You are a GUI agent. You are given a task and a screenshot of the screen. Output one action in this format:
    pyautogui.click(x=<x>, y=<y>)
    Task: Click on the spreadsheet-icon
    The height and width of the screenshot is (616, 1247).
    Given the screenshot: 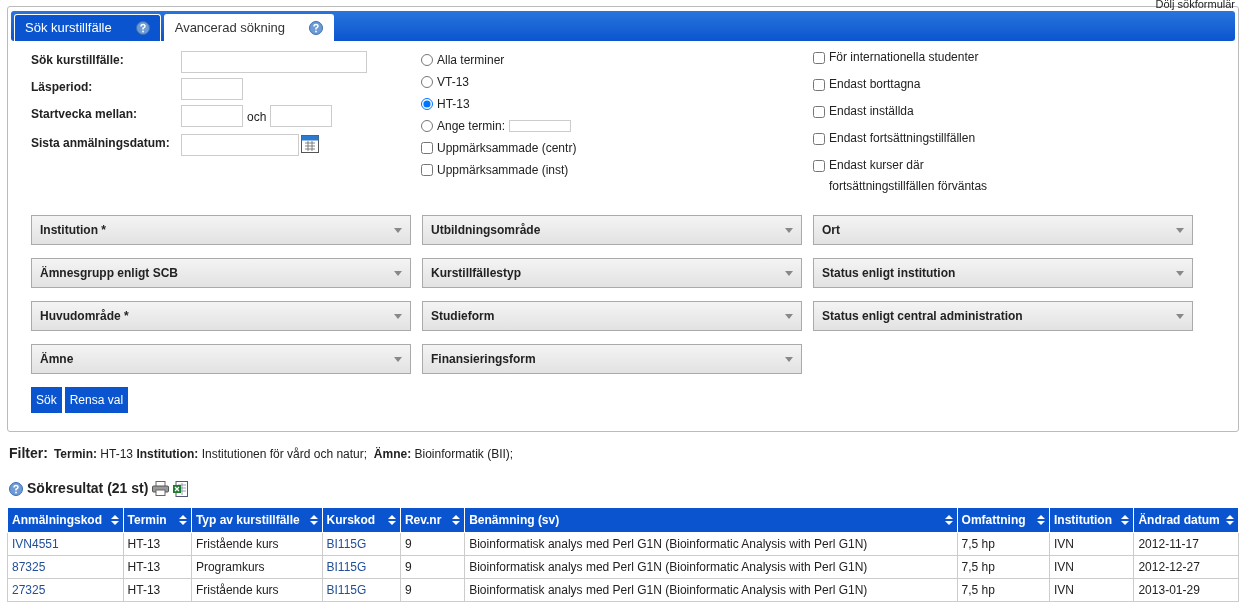 What is the action you would take?
    pyautogui.click(x=181, y=488)
    